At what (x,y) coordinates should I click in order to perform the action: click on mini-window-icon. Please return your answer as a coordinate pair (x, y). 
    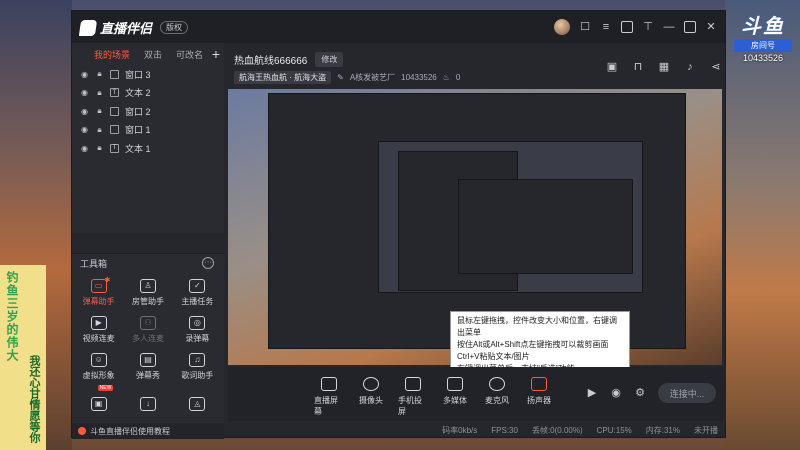
    Looking at the image, I should click on (627, 27).